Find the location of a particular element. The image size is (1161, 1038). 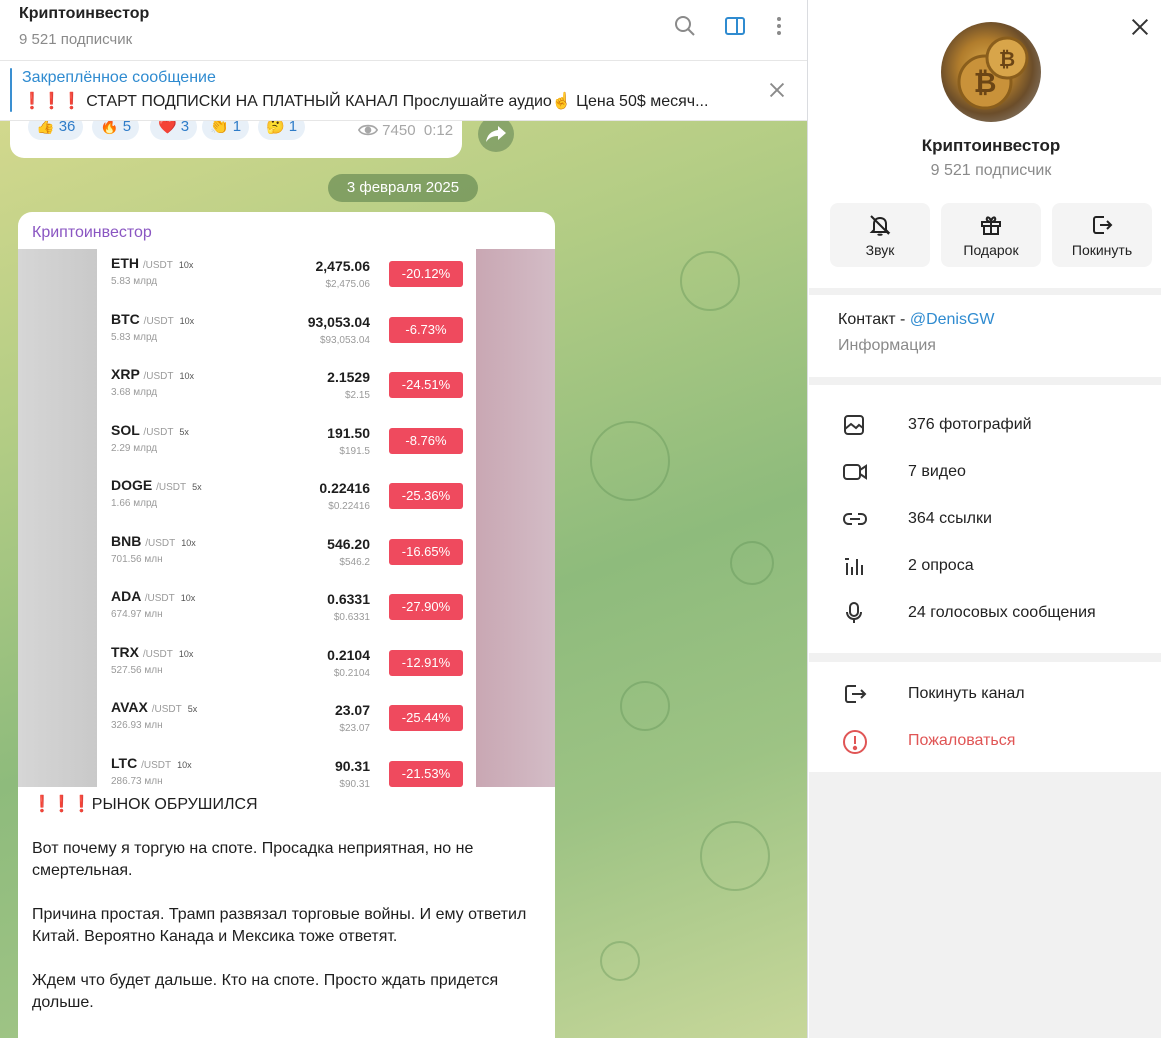

media-voice: 24 голосовых сообщения is located at coordinates (985, 612).